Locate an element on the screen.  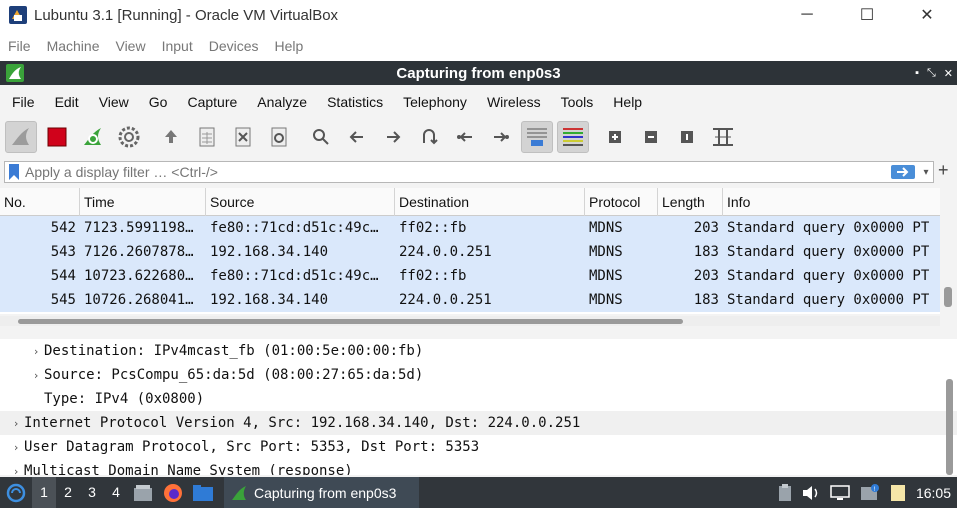
column-header-protocol: Protocol is located at coordinates (621, 202).